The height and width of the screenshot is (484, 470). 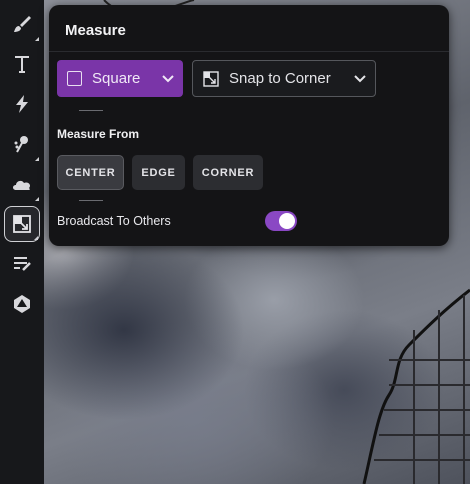 I want to click on lightning-icon, so click(x=22, y=104).